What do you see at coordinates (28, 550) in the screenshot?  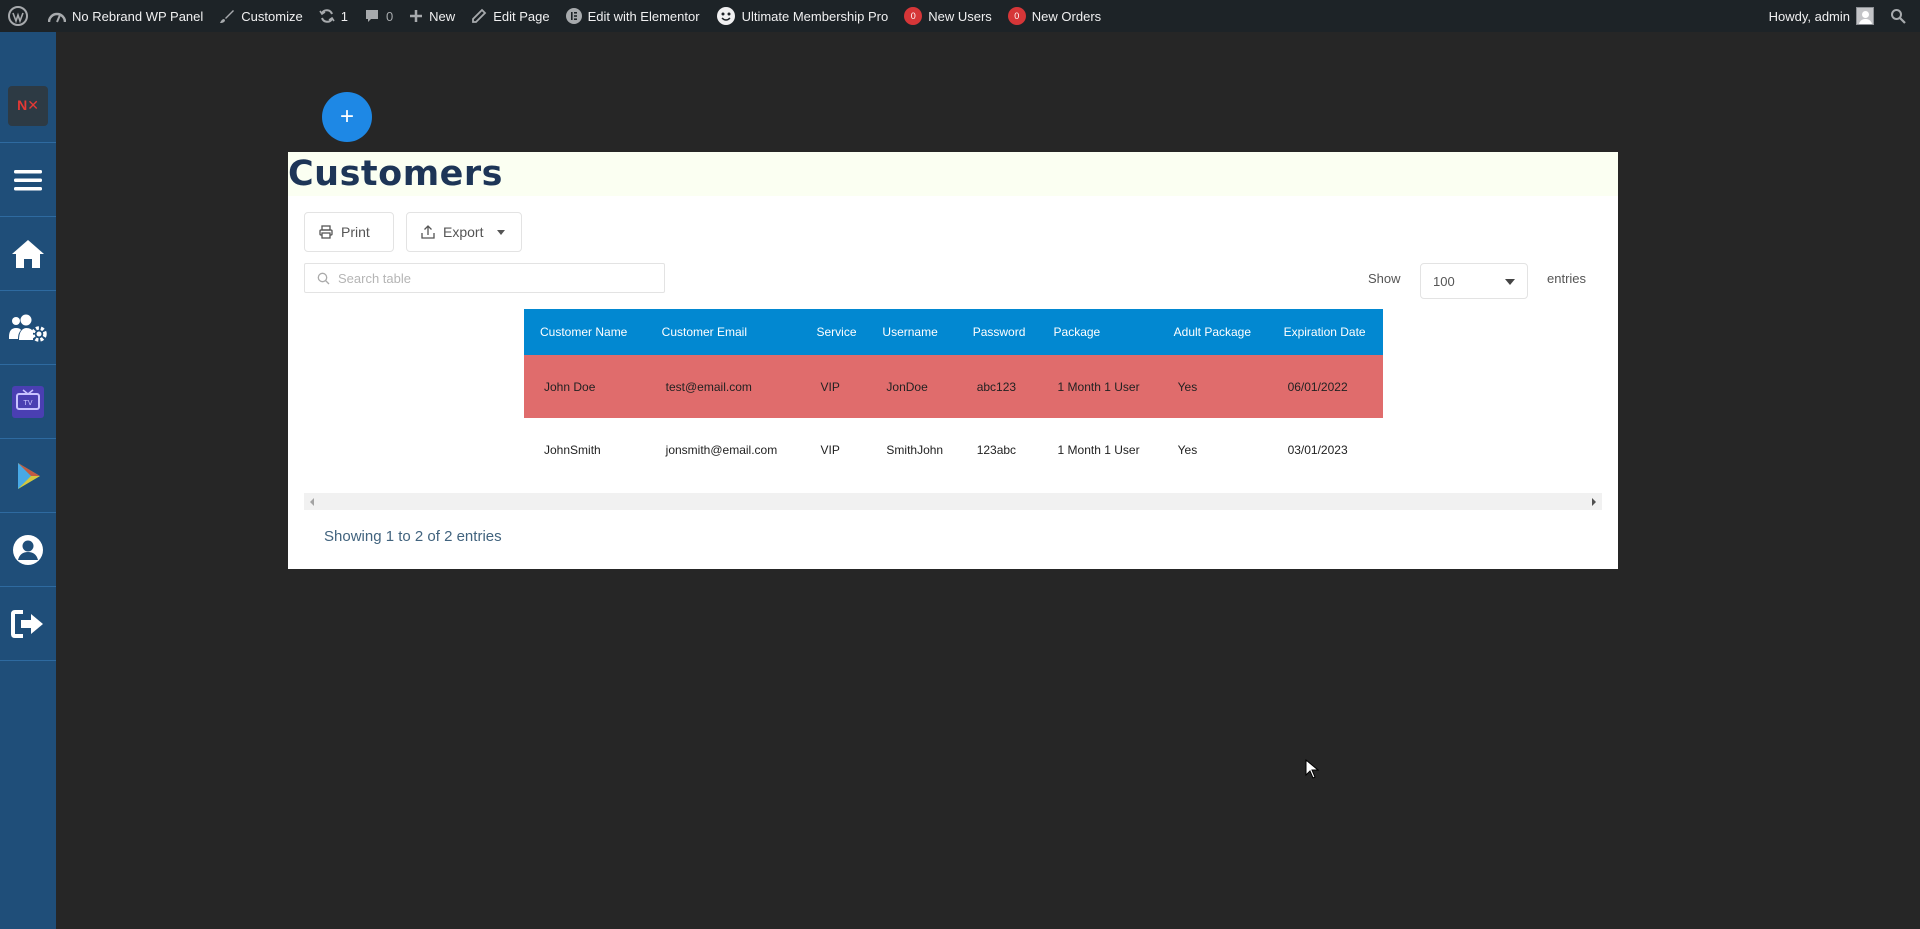 I see `user-icon` at bounding box center [28, 550].